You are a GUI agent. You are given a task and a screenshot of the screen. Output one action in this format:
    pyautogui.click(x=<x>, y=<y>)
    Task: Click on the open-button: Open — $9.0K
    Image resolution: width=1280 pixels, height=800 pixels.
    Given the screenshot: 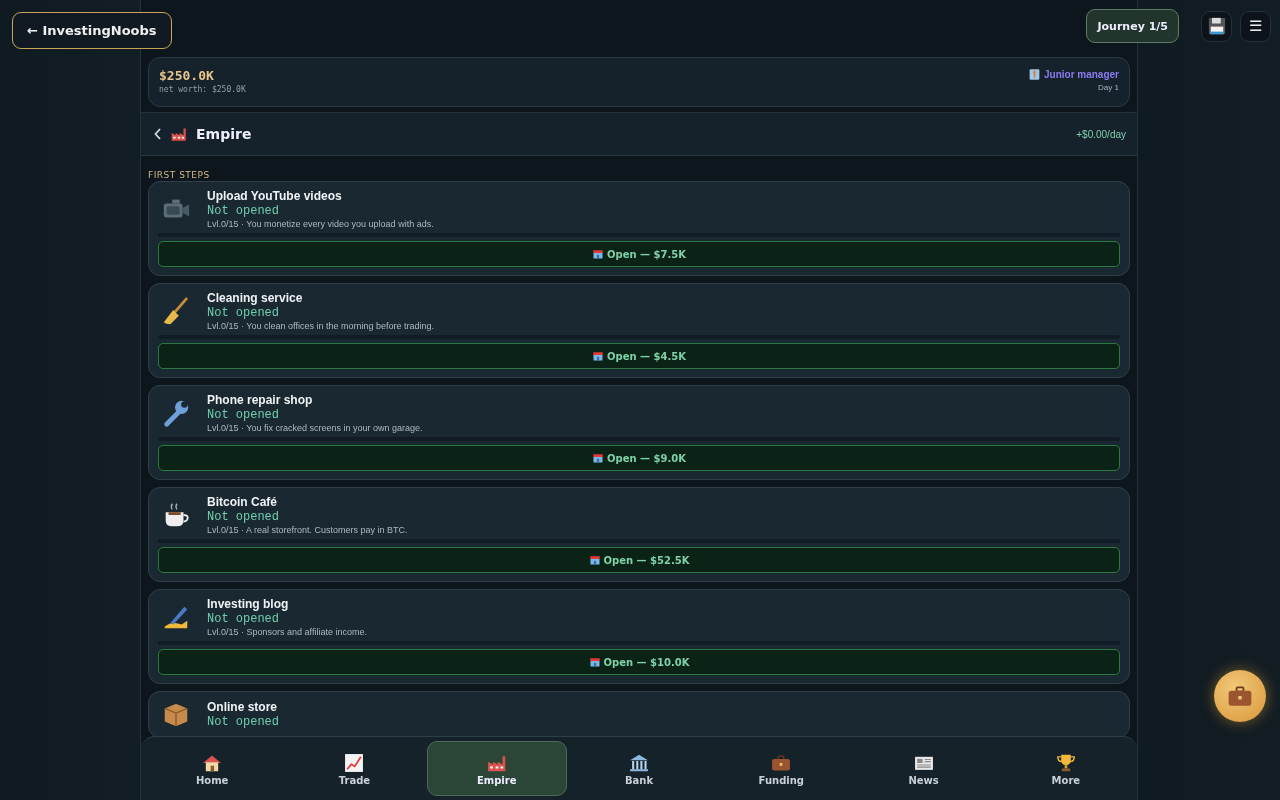 What is the action you would take?
    pyautogui.click(x=639, y=458)
    